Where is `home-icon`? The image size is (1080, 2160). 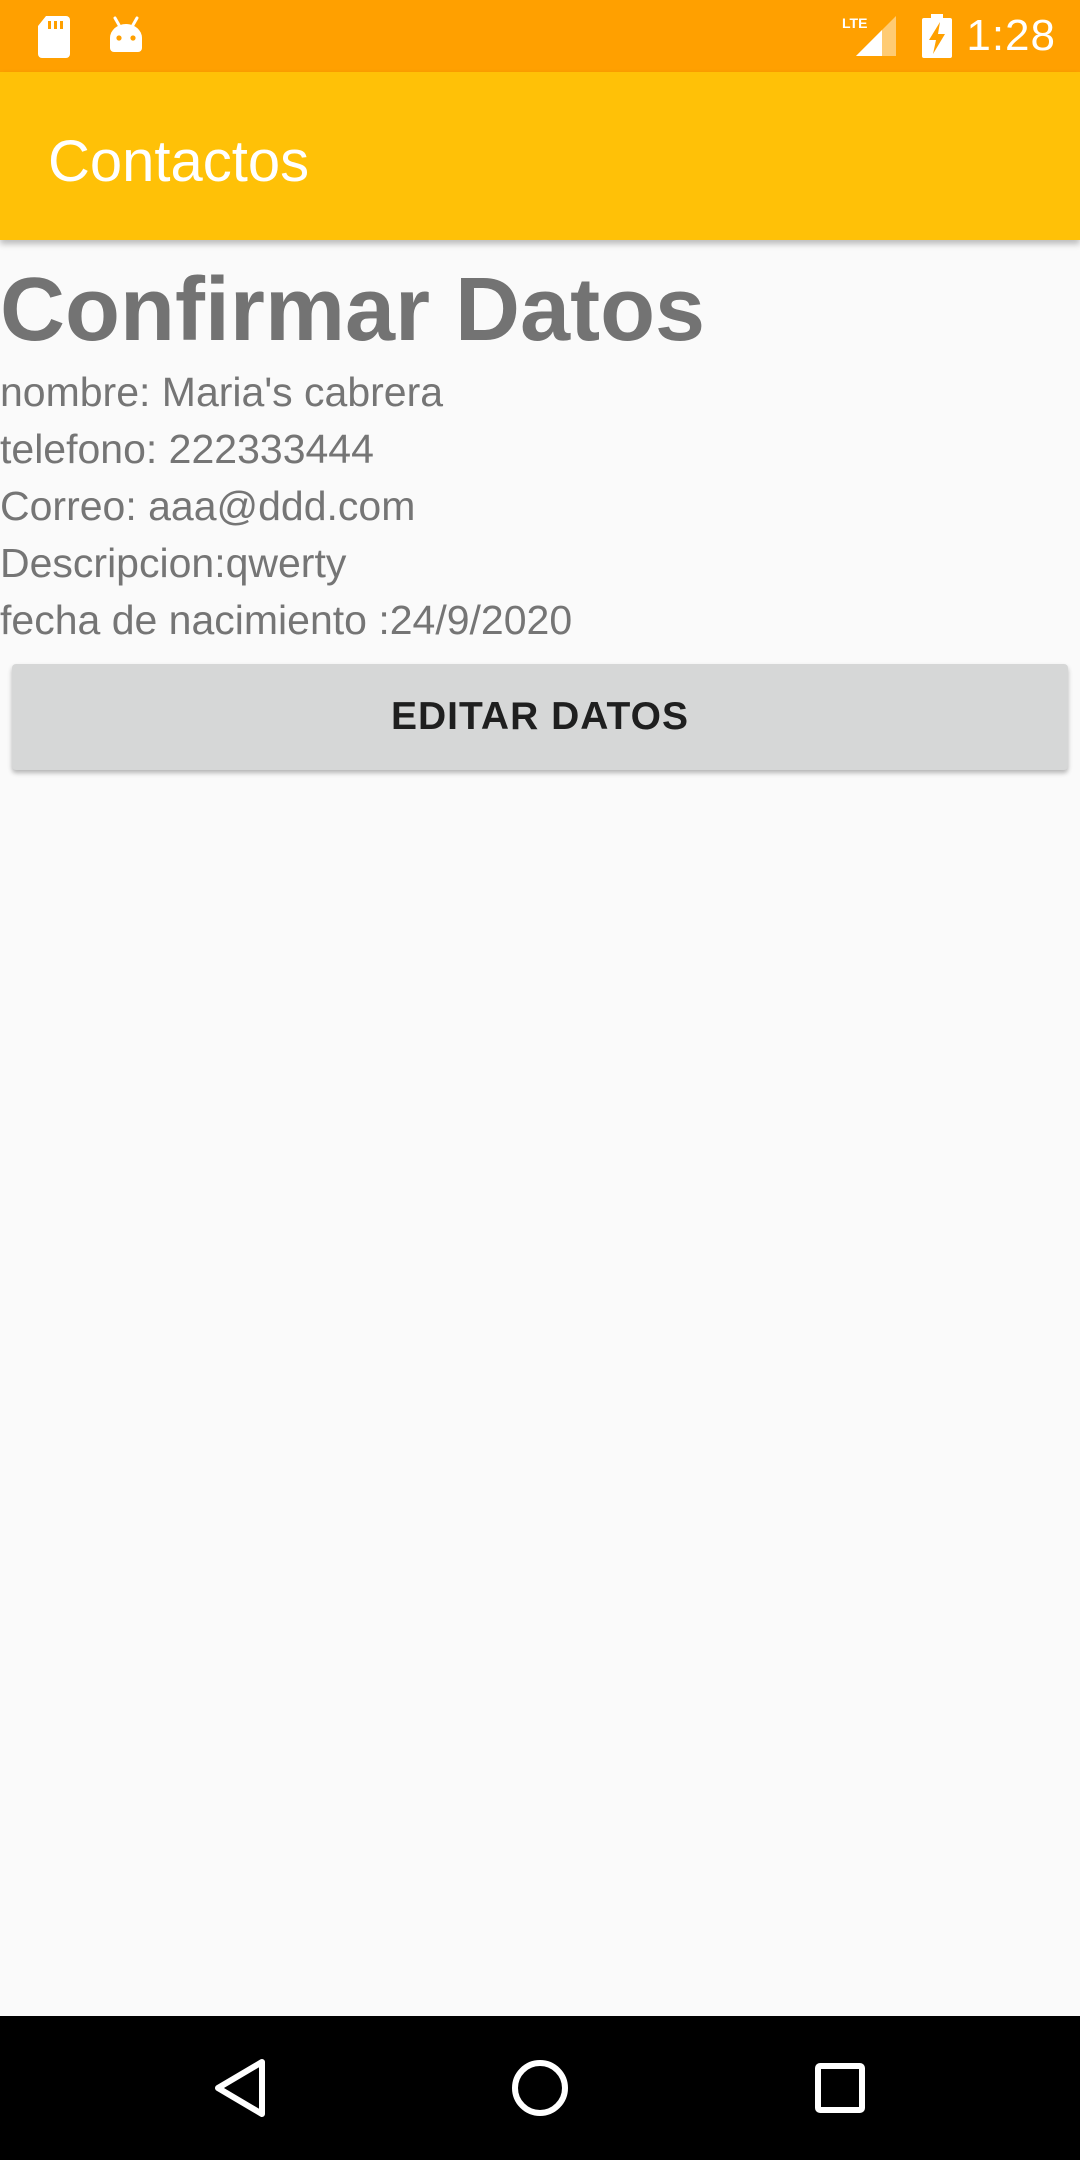
home-icon is located at coordinates (540, 2088).